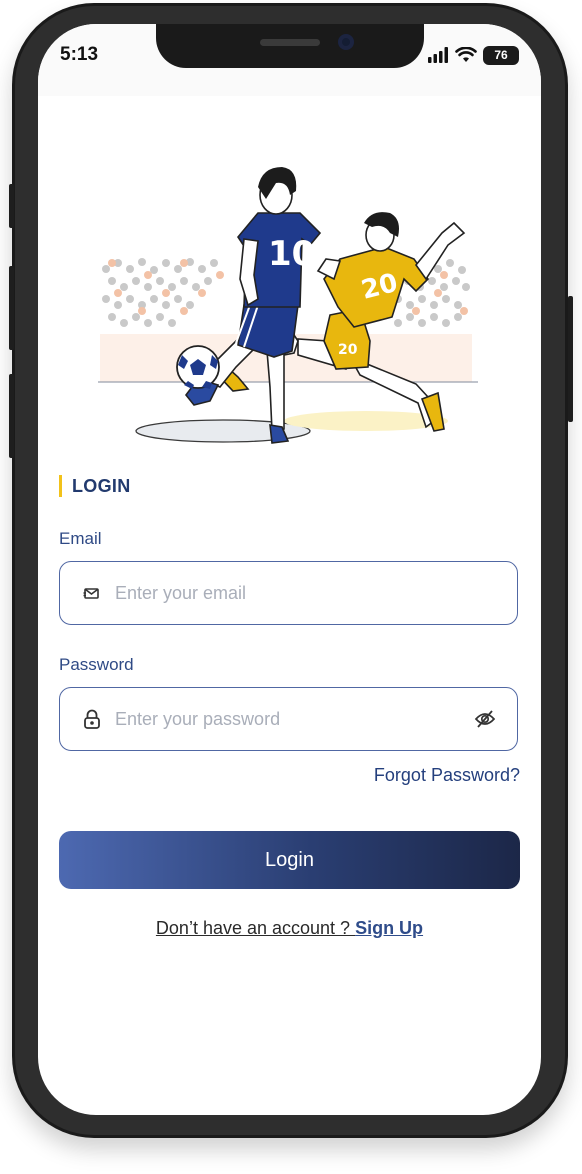 This screenshot has width=582, height=1174. I want to click on password-field, so click(288, 719).